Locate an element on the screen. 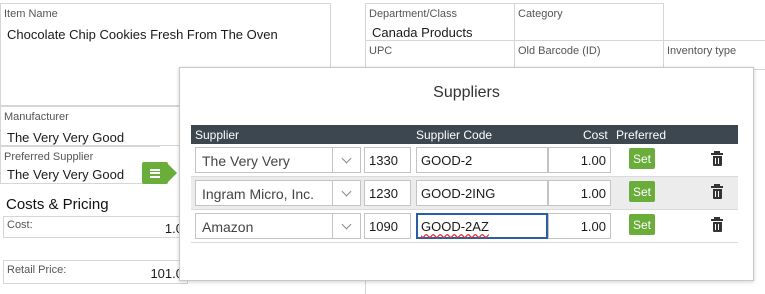 This screenshot has width=765, height=294. preferred-supplier-label: Preferred Supplier is located at coordinates (49, 157).